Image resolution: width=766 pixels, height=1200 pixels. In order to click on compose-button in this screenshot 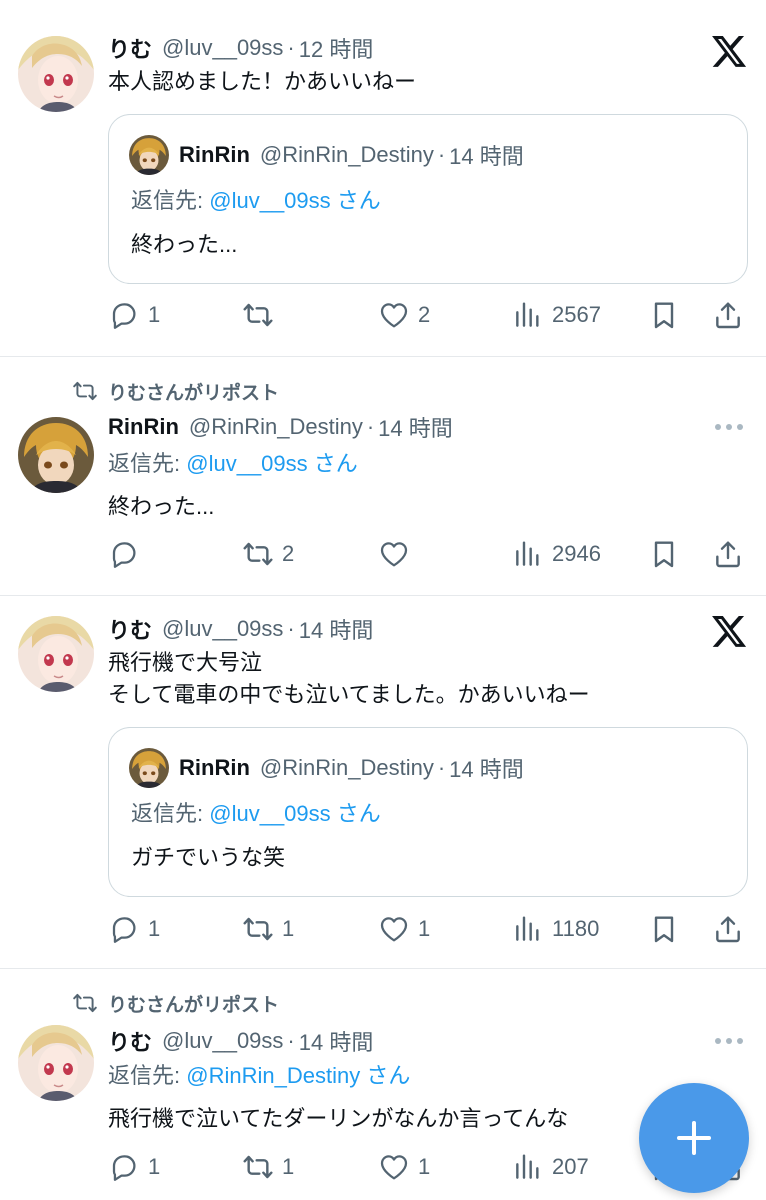, I will do `click(694, 1138)`.